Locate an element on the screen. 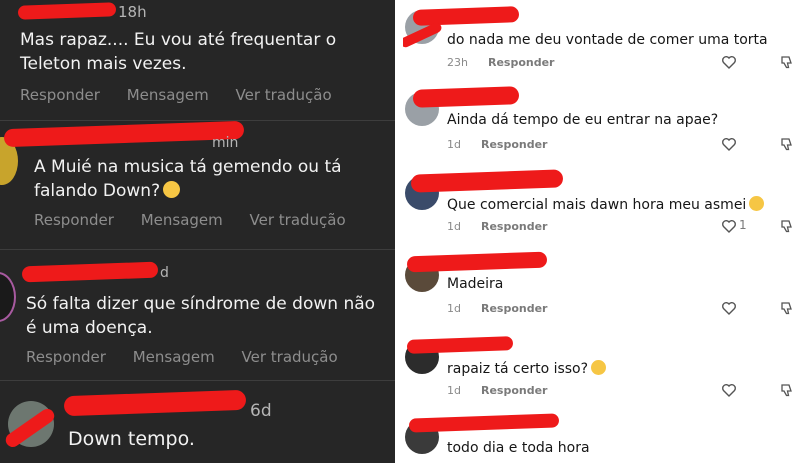  flushed-face-icon is located at coordinates (599, 367).